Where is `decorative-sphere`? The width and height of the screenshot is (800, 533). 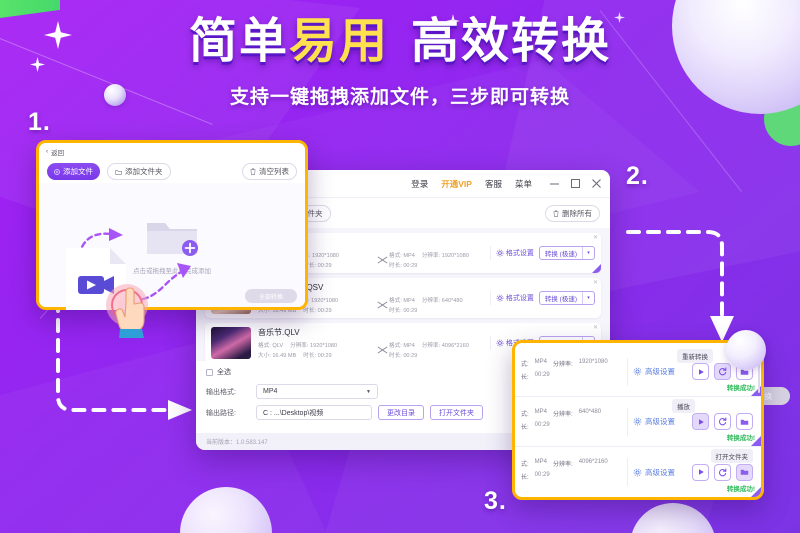
decorative-sphere is located at coordinates (226, 510).